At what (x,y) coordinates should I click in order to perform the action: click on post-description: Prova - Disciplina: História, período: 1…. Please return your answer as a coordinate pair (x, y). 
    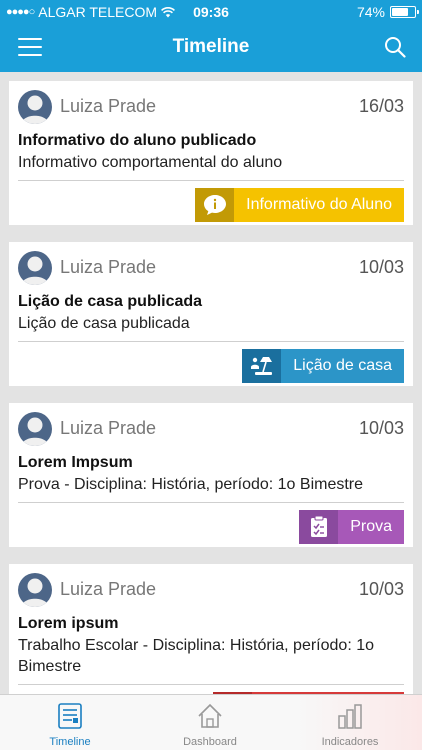
    Looking at the image, I should click on (191, 484).